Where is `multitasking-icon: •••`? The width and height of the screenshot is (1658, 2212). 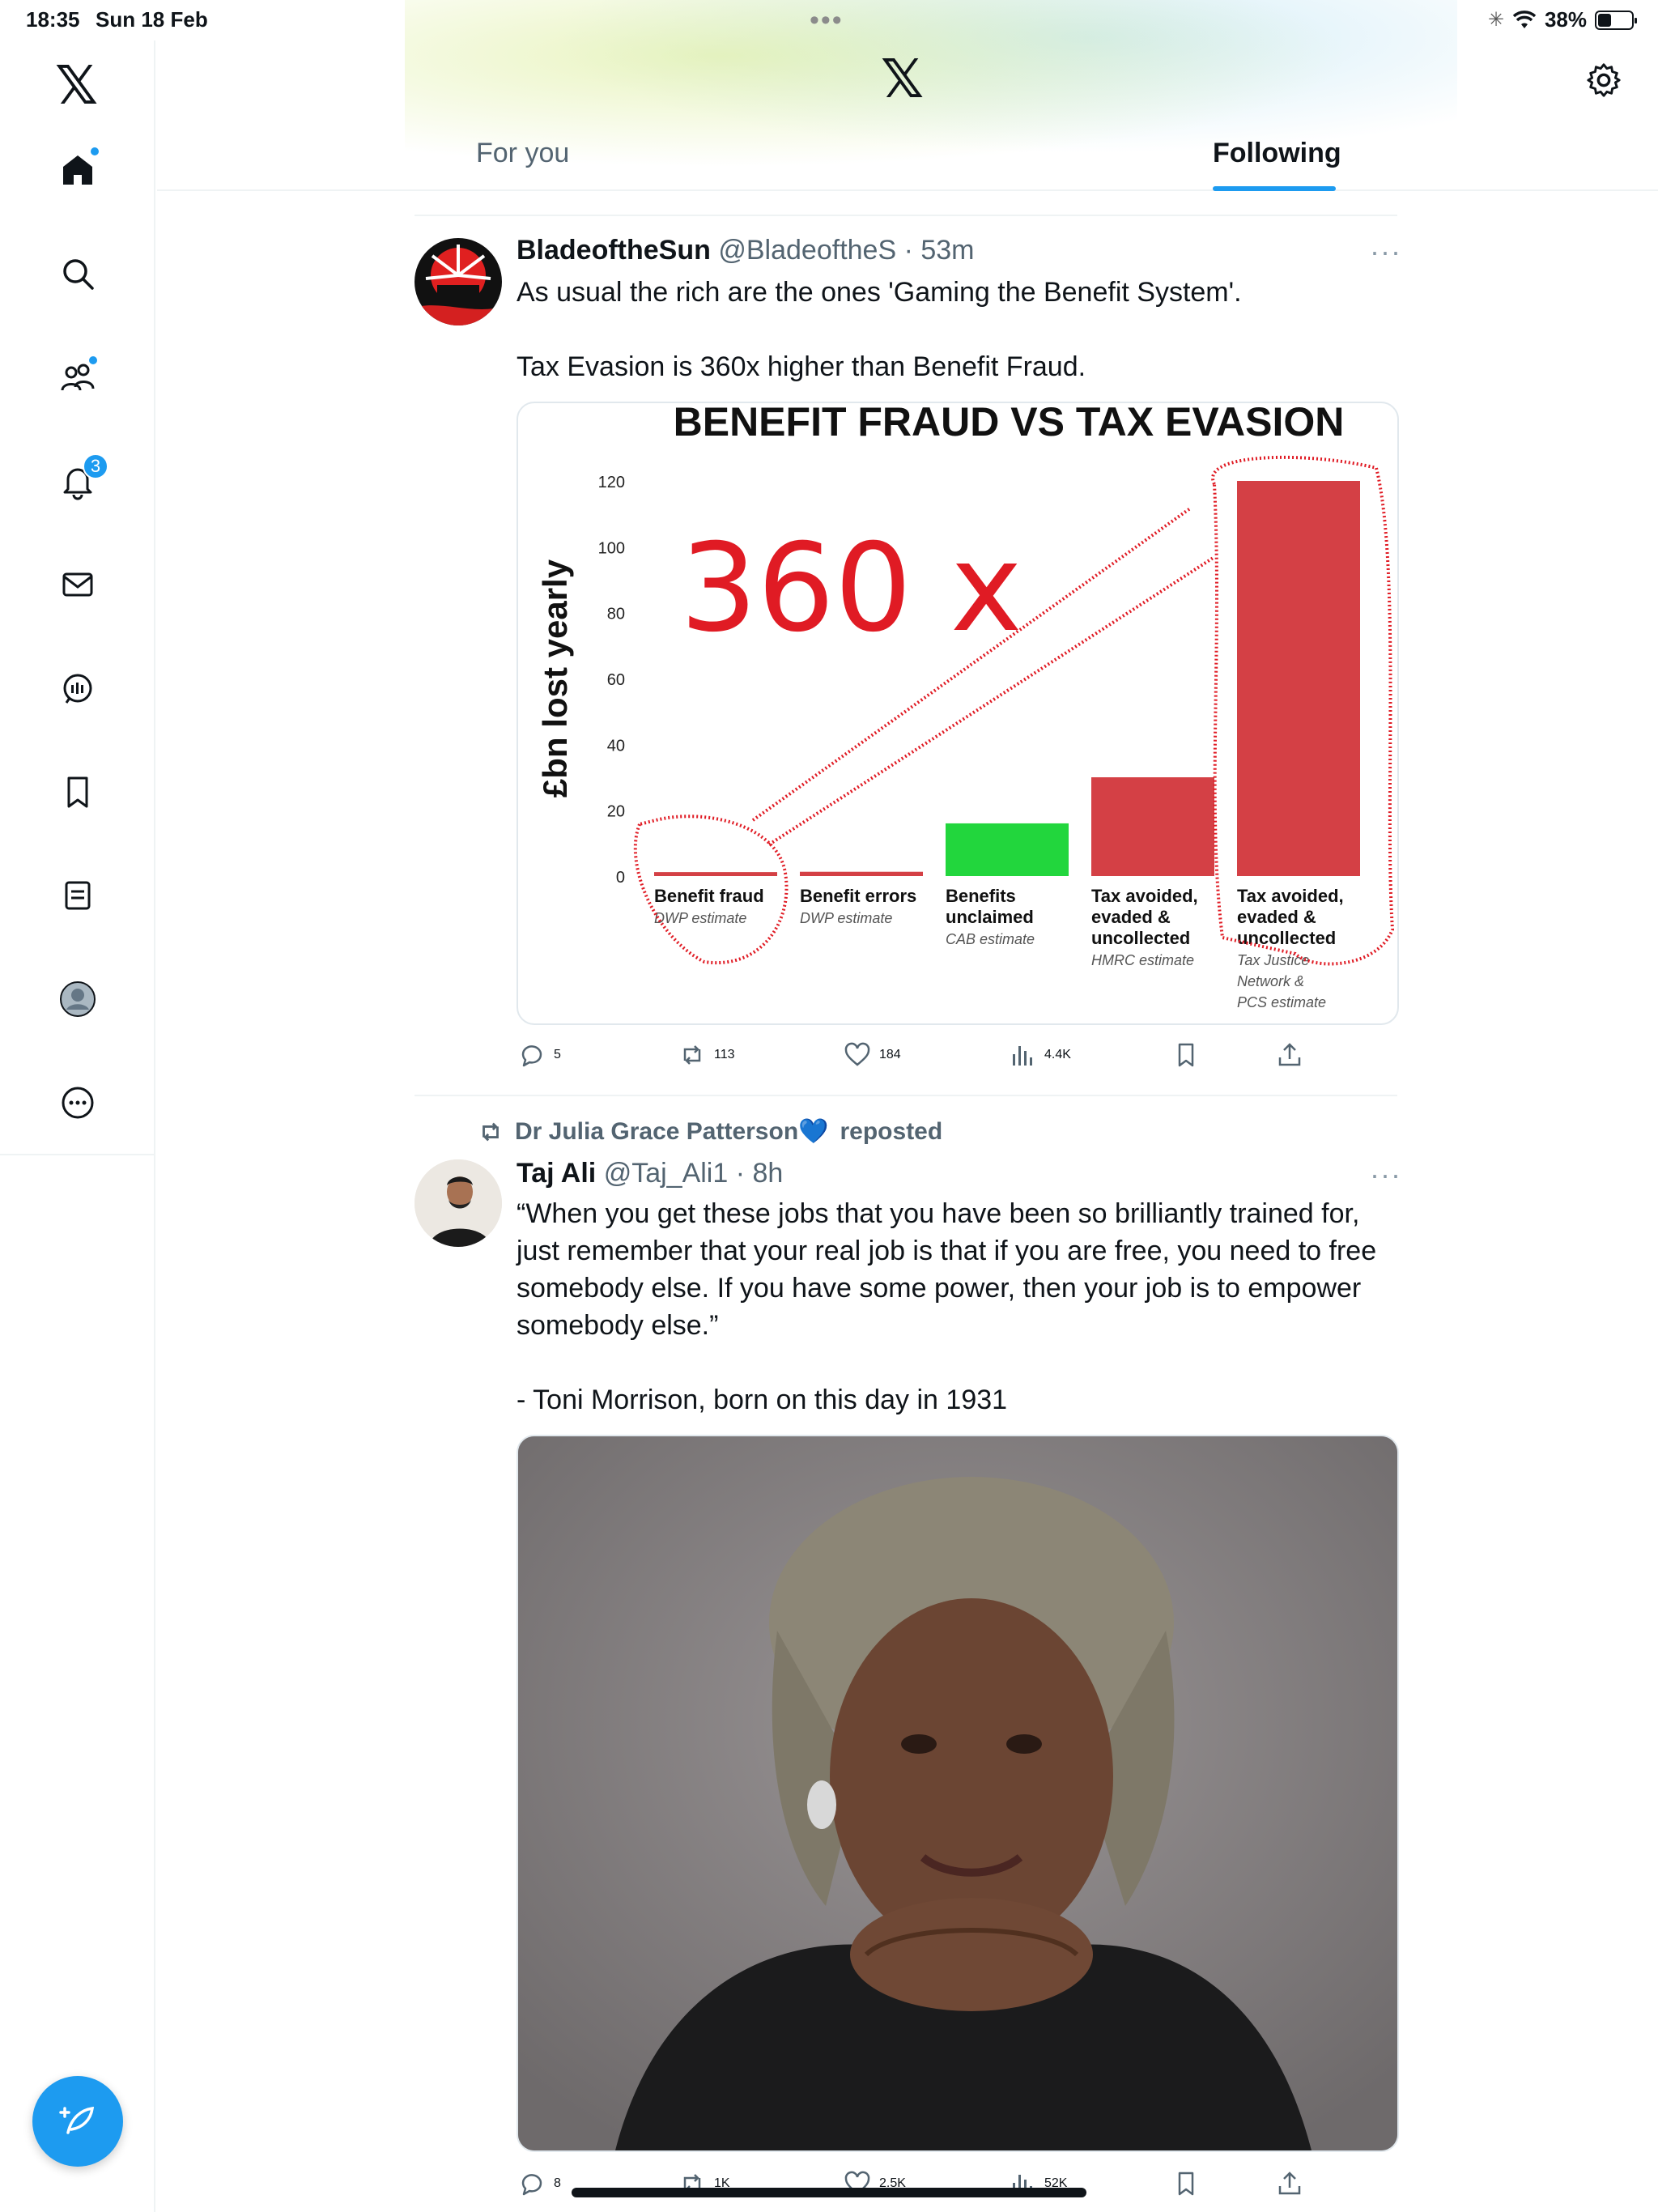
multitasking-icon: ••• is located at coordinates (827, 21).